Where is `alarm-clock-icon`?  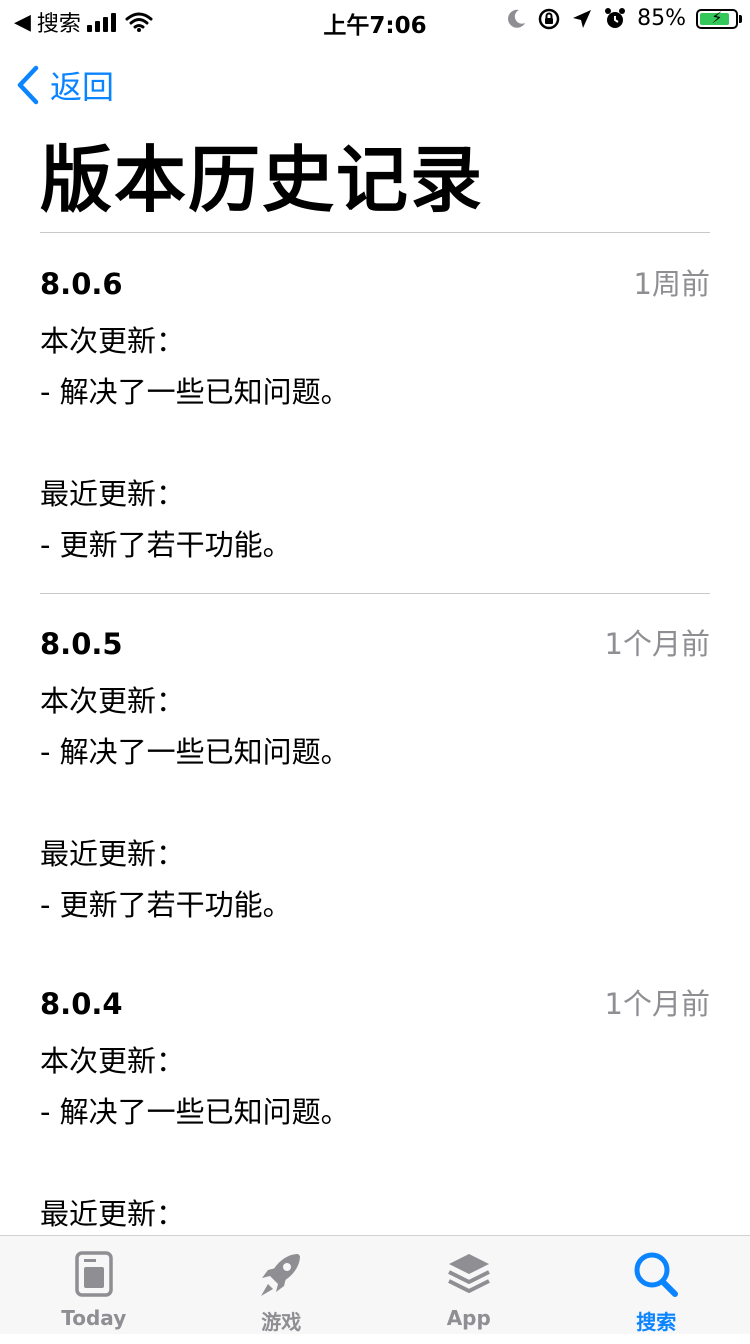
alarm-clock-icon is located at coordinates (615, 19).